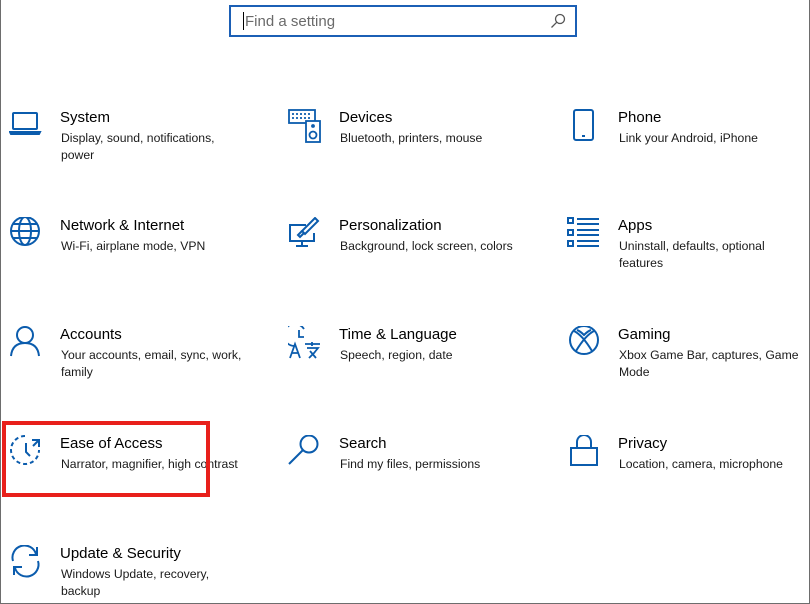  What do you see at coordinates (411, 138) in the screenshot?
I see `tile-description: Bluetooth, printers, mouse` at bounding box center [411, 138].